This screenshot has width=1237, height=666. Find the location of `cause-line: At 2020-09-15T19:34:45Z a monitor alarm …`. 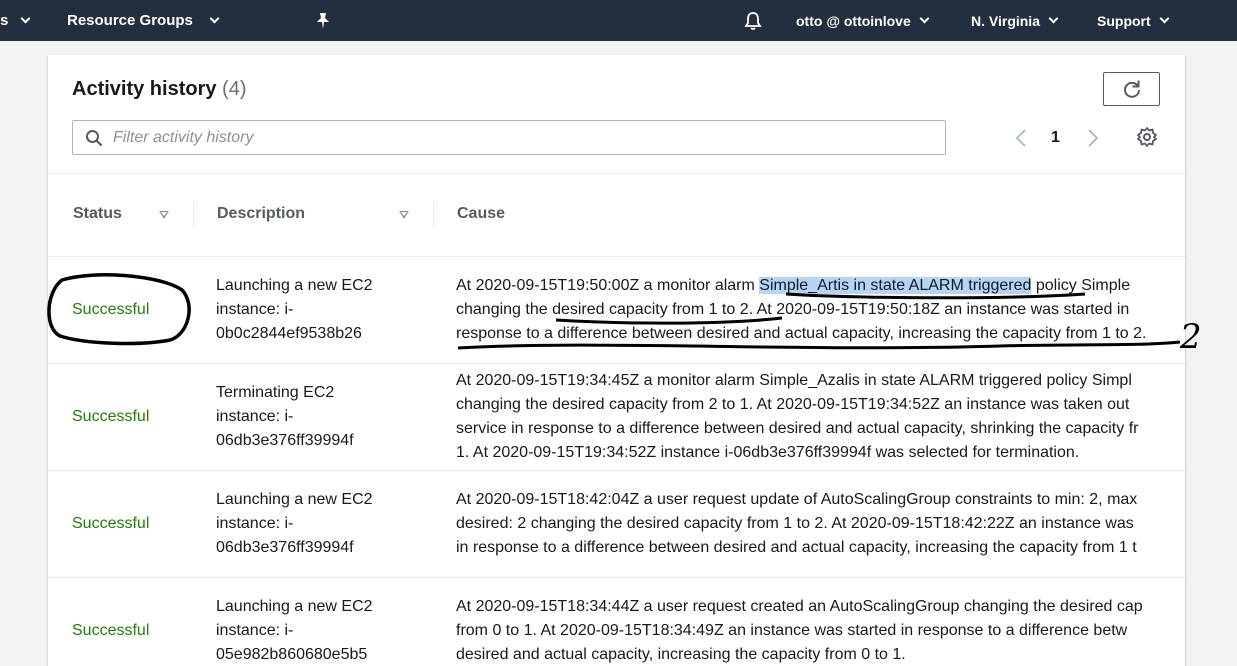

cause-line: At 2020-09-15T19:34:45Z a monitor alarm … is located at coordinates (794, 380).